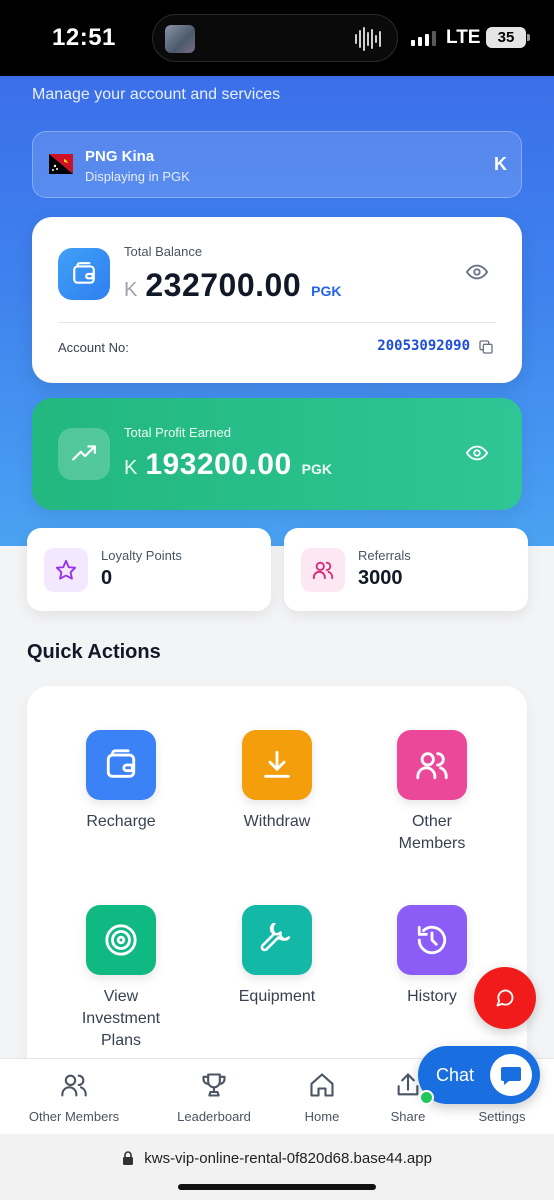 The image size is (554, 1200). What do you see at coordinates (137, 176) in the screenshot?
I see `currency-sub: Displaying in PGK` at bounding box center [137, 176].